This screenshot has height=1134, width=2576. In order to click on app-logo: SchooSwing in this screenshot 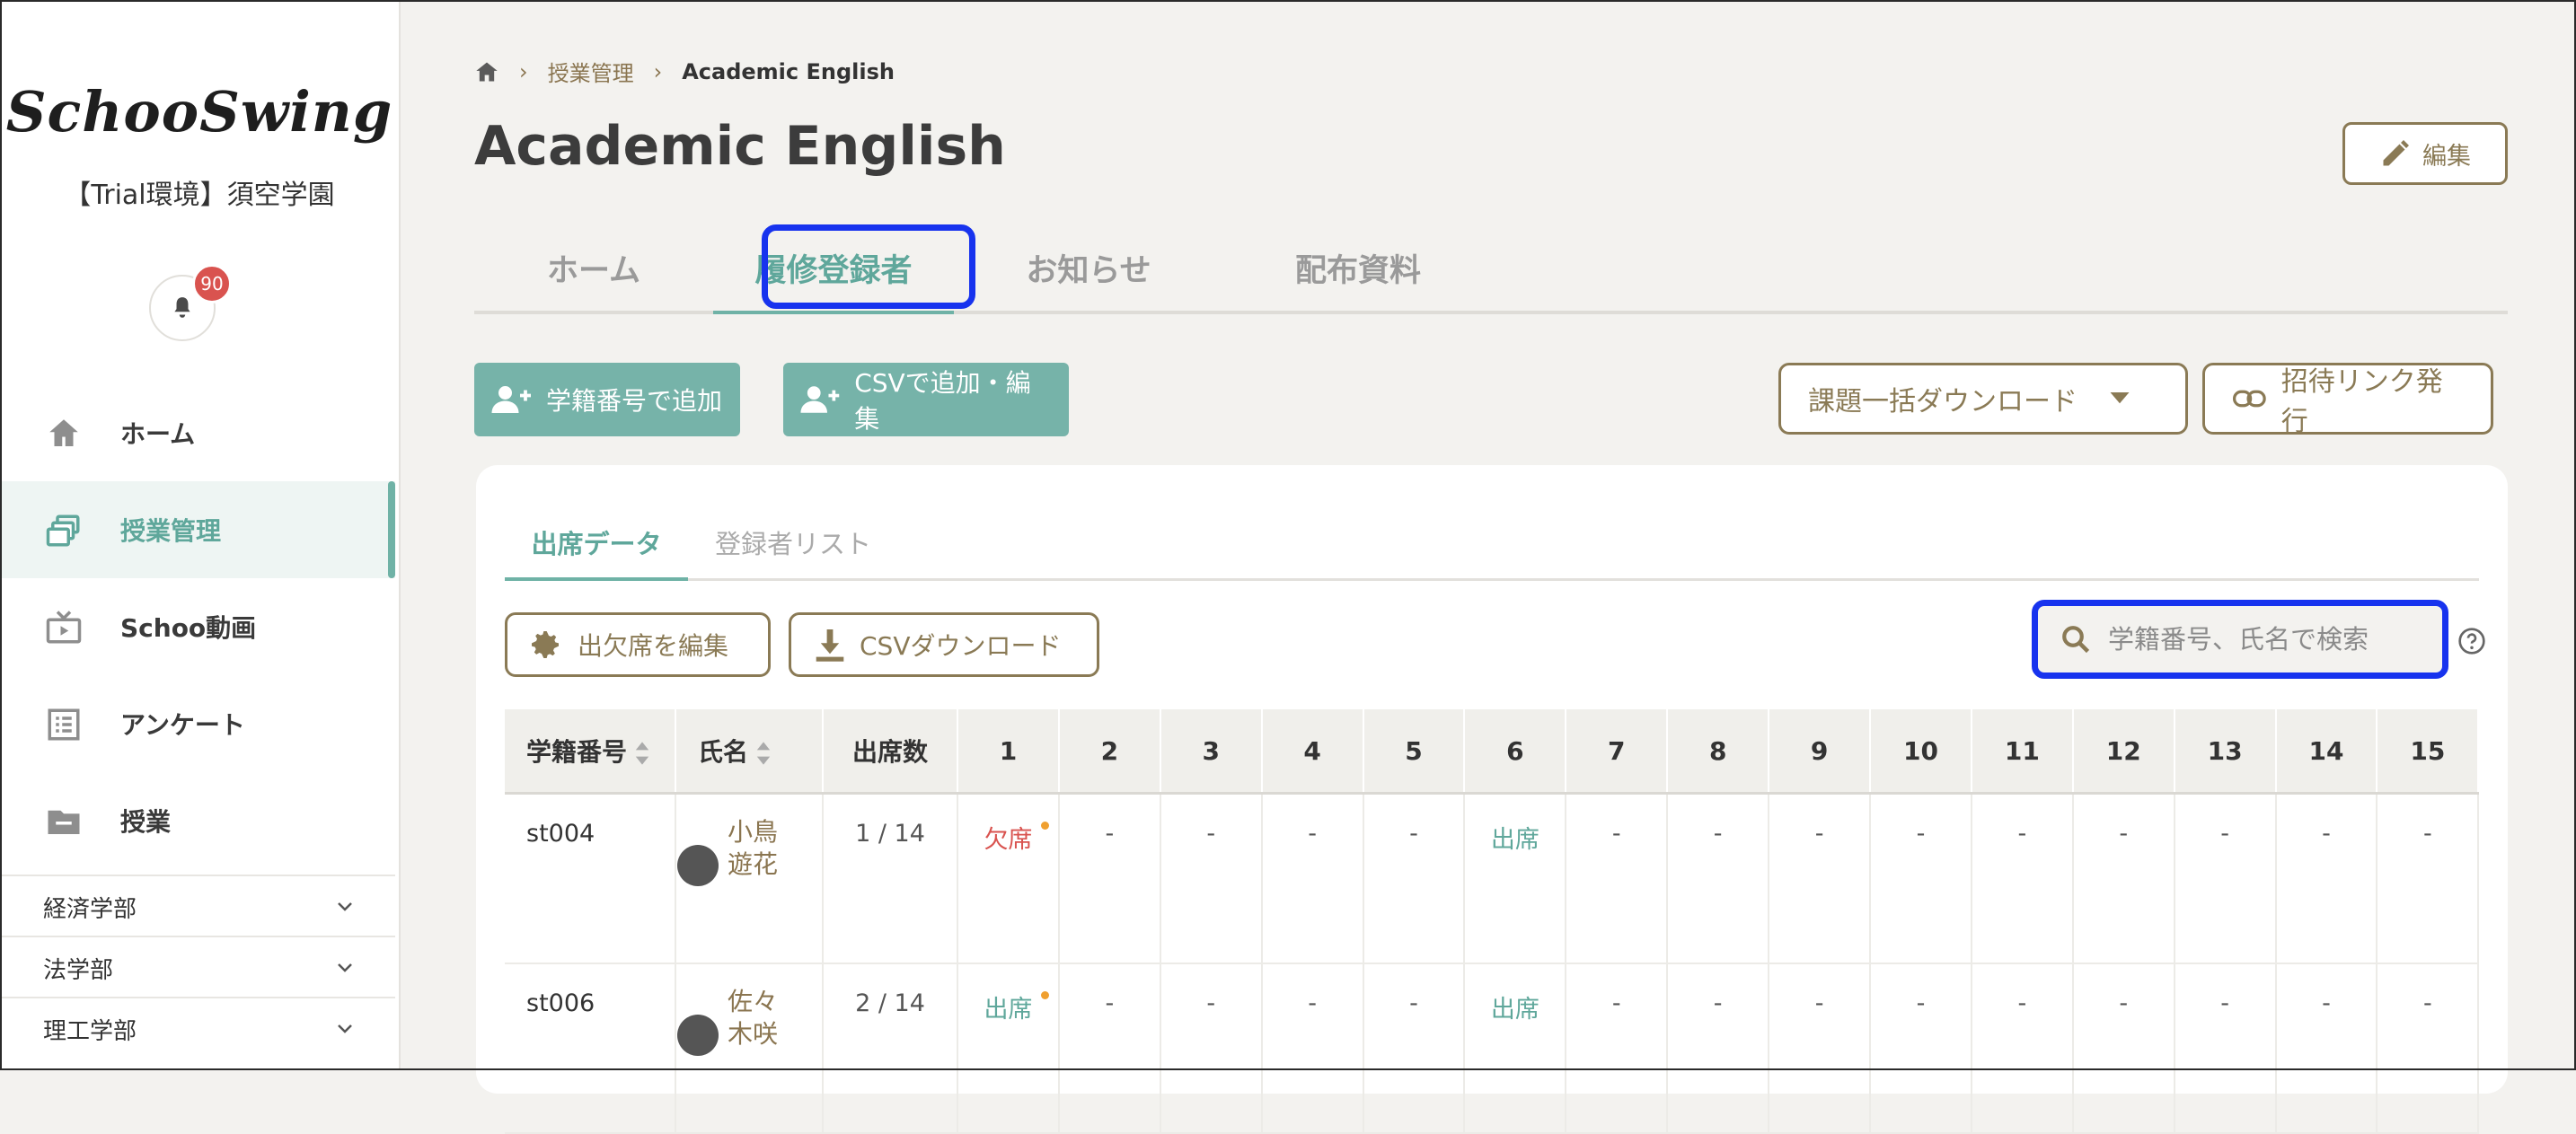, I will do `click(199, 112)`.